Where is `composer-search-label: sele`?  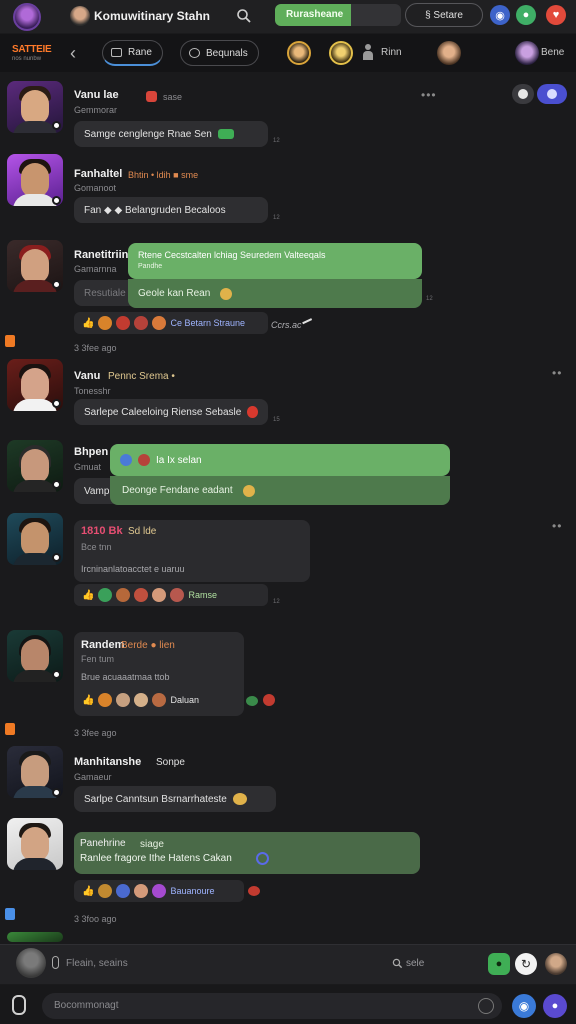 composer-search-label: sele is located at coordinates (415, 963).